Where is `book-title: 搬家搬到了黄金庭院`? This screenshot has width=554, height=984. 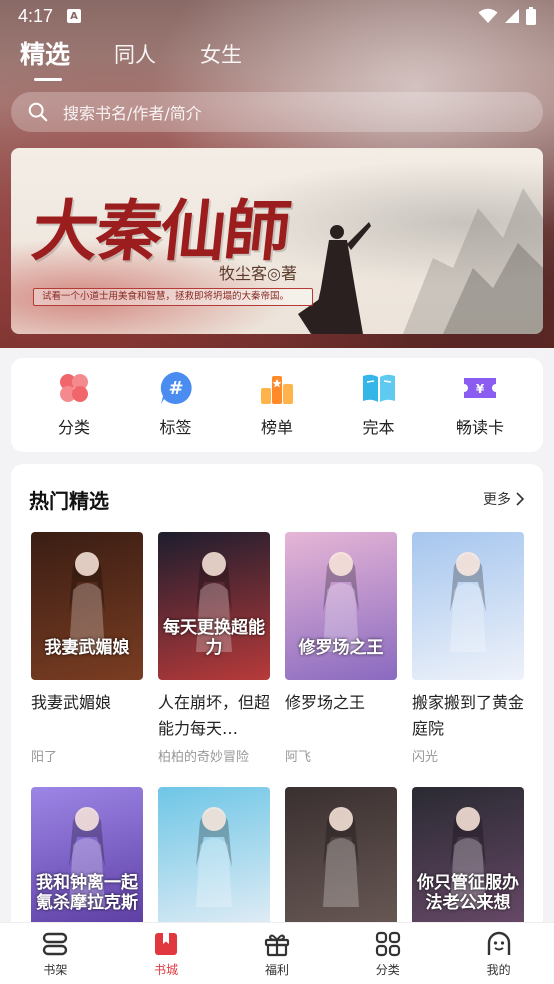 book-title: 搬家搬到了黄金庭院 is located at coordinates (468, 715).